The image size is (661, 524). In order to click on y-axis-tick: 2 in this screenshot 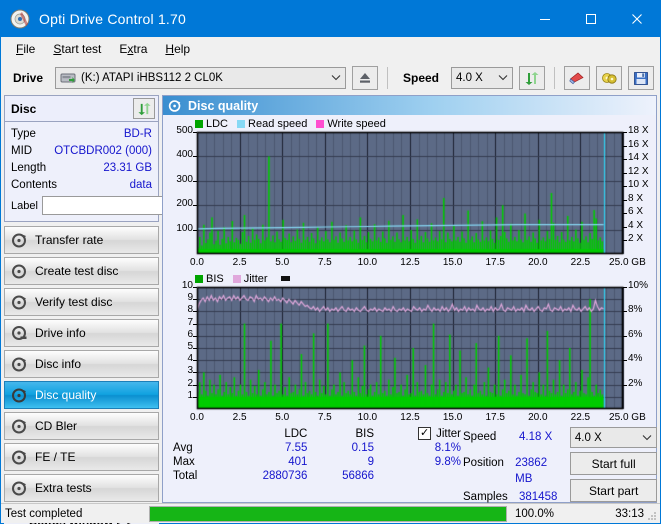, I will do `click(190, 383)`.